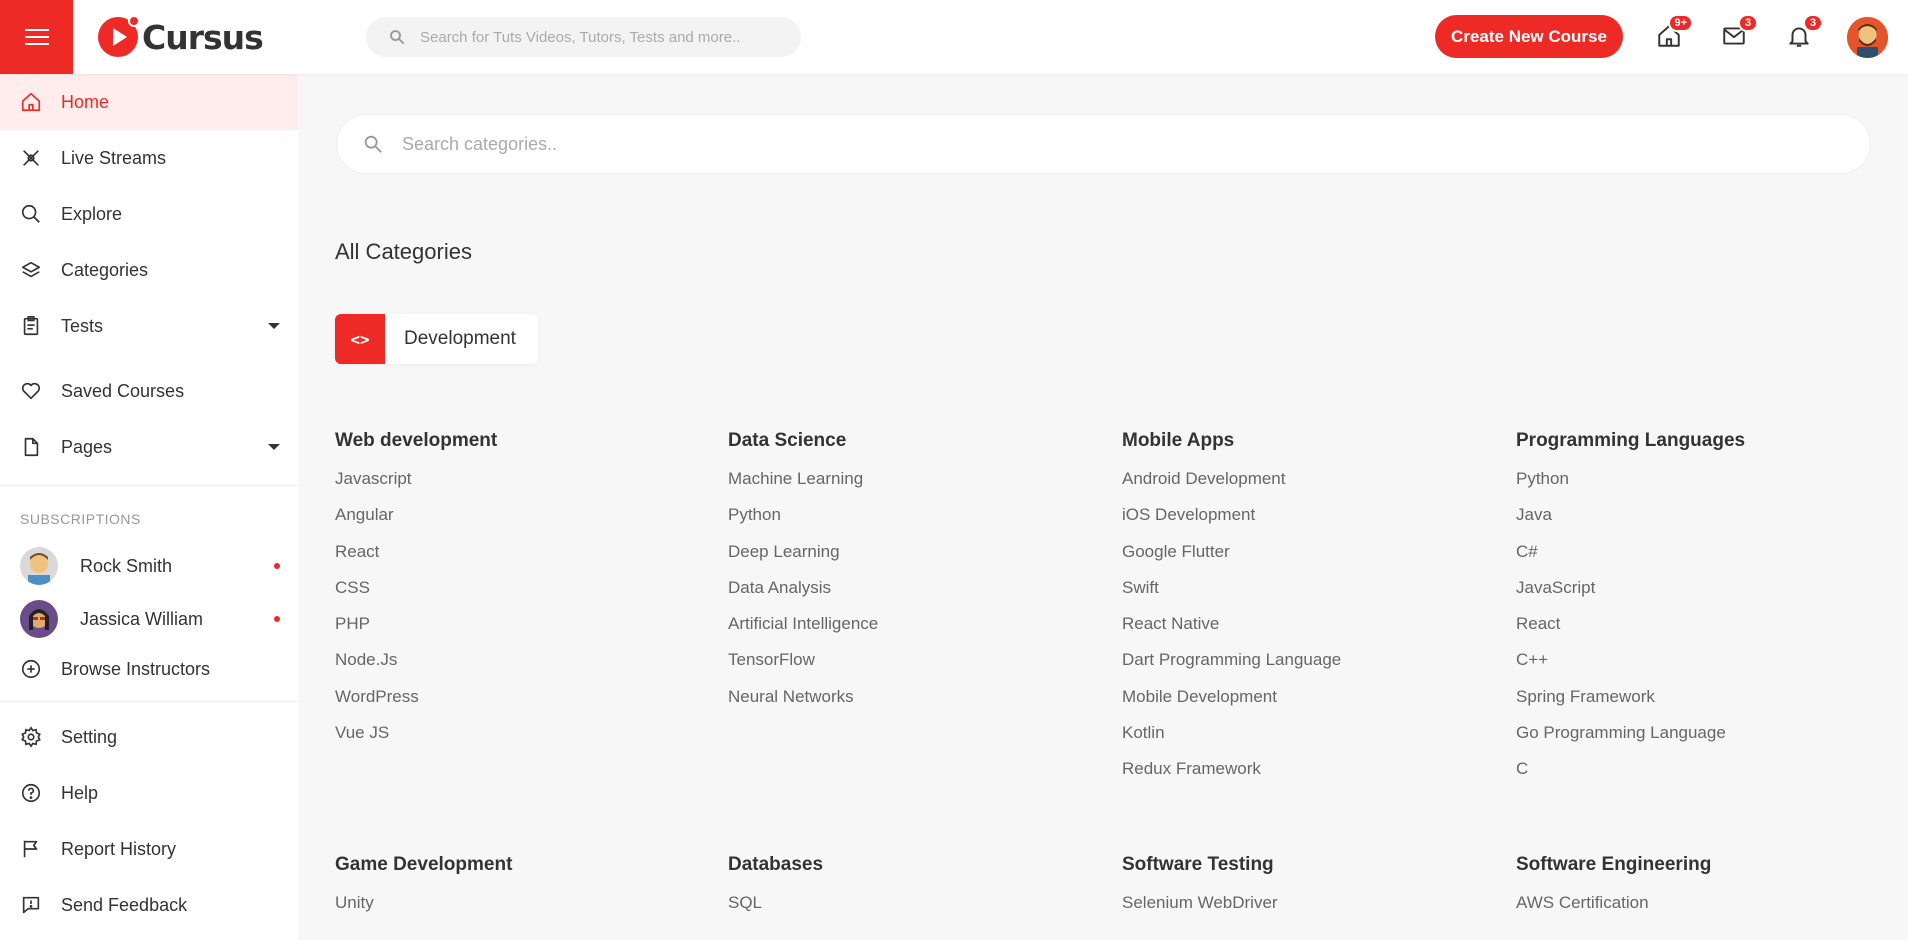  What do you see at coordinates (918, 891) in the screenshot?
I see `category-group-databases: Databases SQL` at bounding box center [918, 891].